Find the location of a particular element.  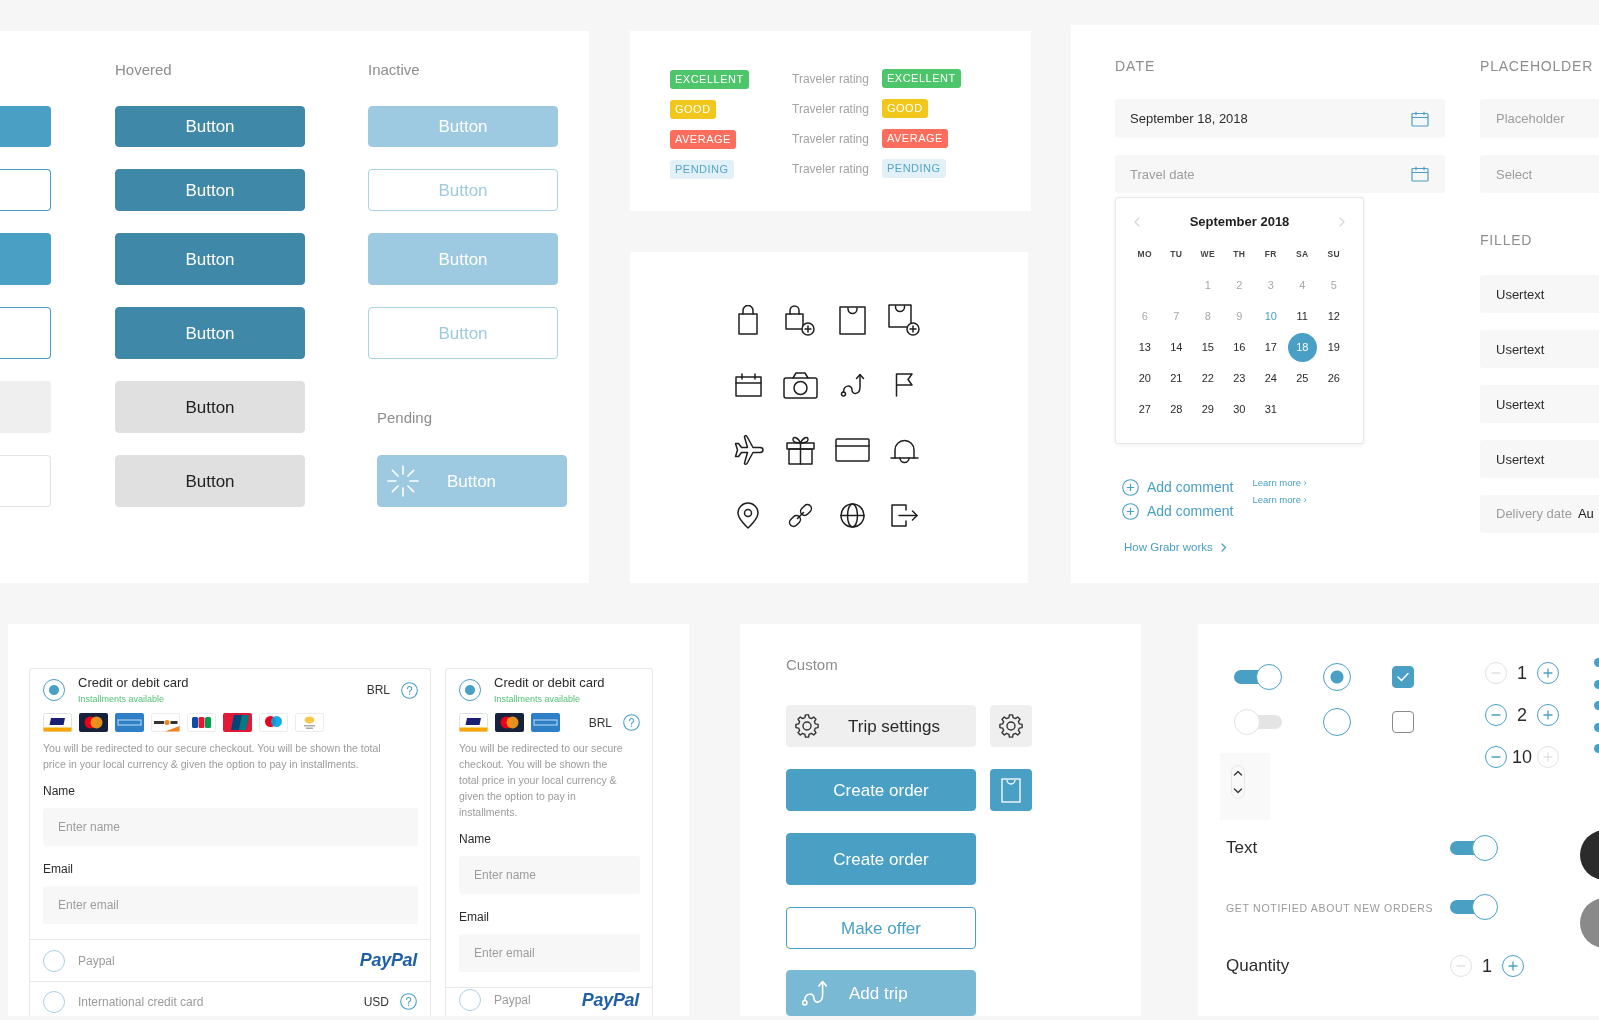

calendar-day: 13 is located at coordinates (1145, 347).